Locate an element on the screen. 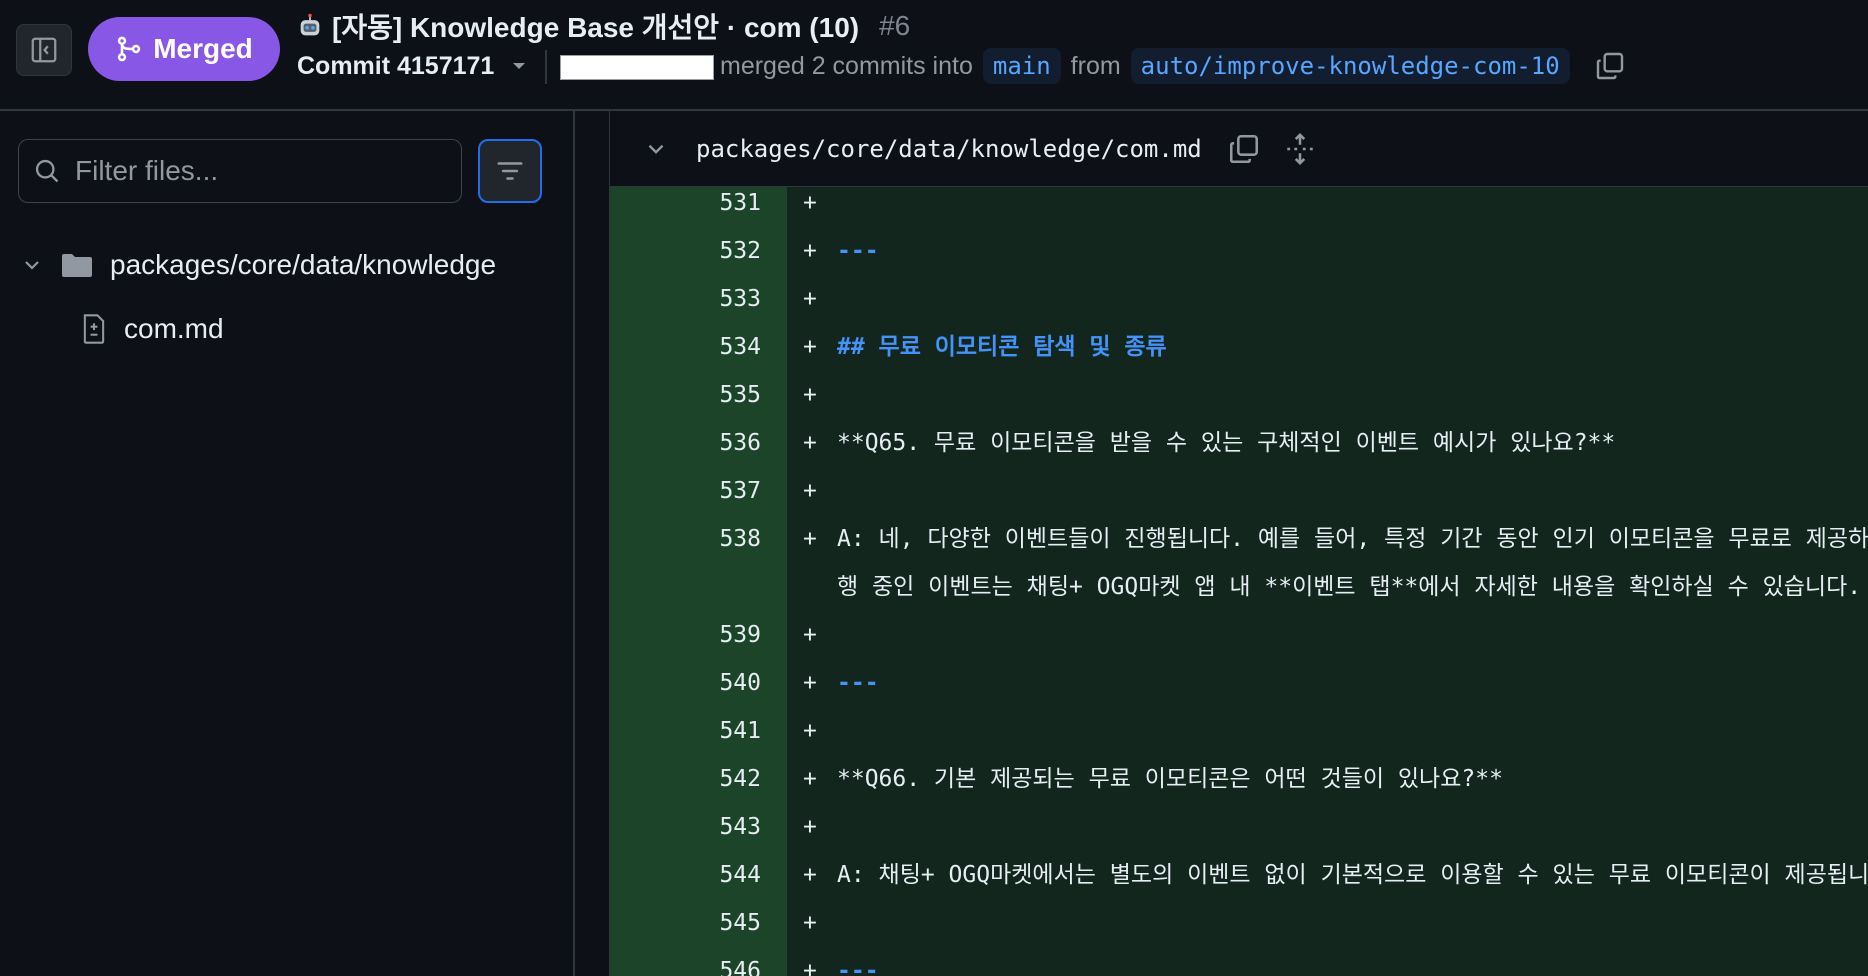 Image resolution: width=1868 pixels, height=976 pixels. diff-line: 543 + is located at coordinates (1239, 827).